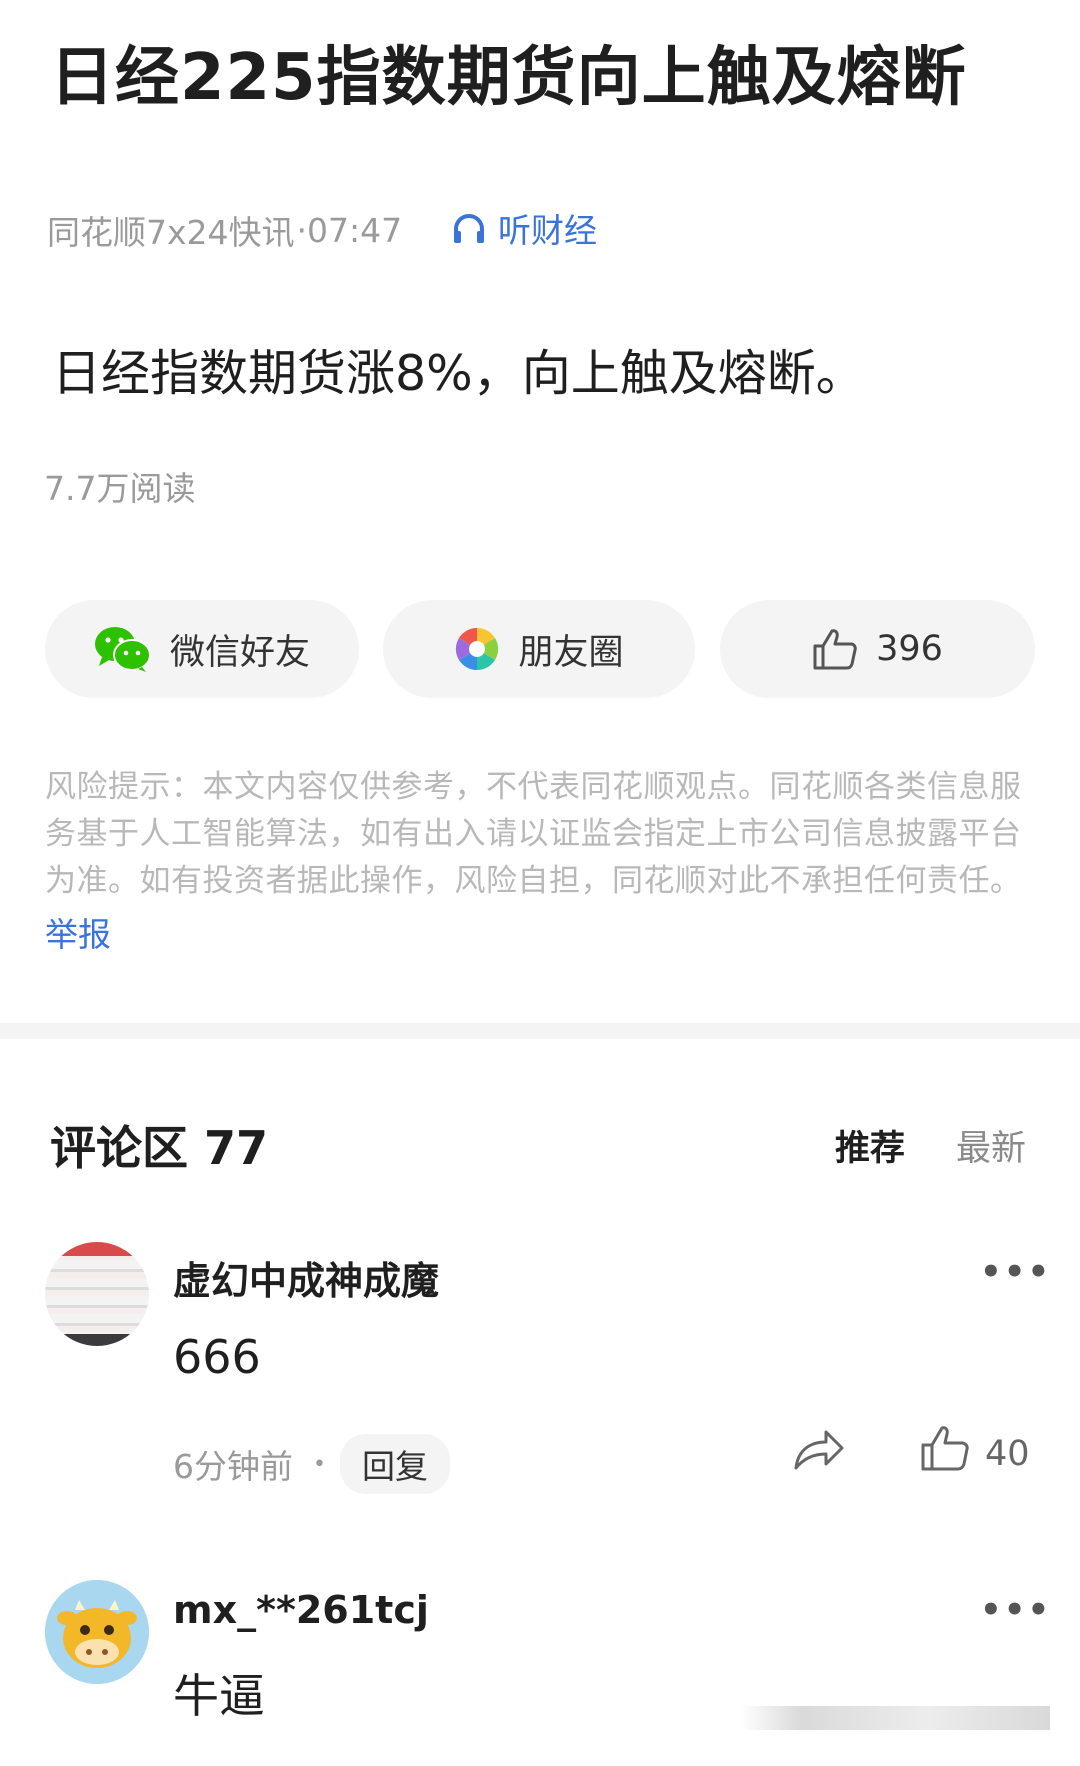 This screenshot has height=1766, width=1080. What do you see at coordinates (159, 1148) in the screenshot?
I see `comments-header: 评论区 77` at bounding box center [159, 1148].